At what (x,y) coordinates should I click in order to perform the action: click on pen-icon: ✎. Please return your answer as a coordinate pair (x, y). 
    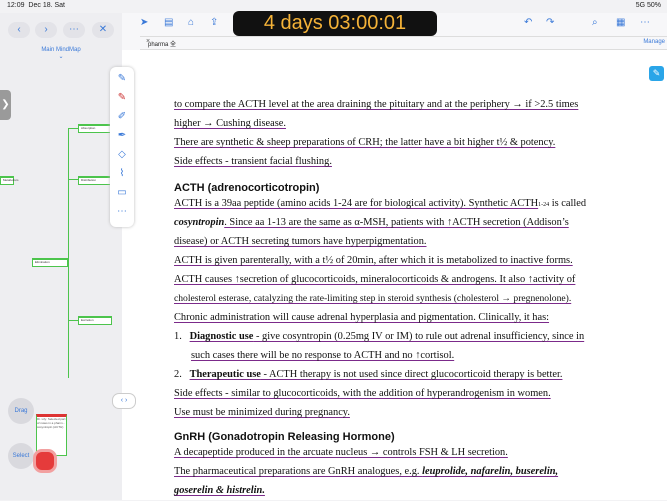
    Looking at the image, I should click on (122, 78).